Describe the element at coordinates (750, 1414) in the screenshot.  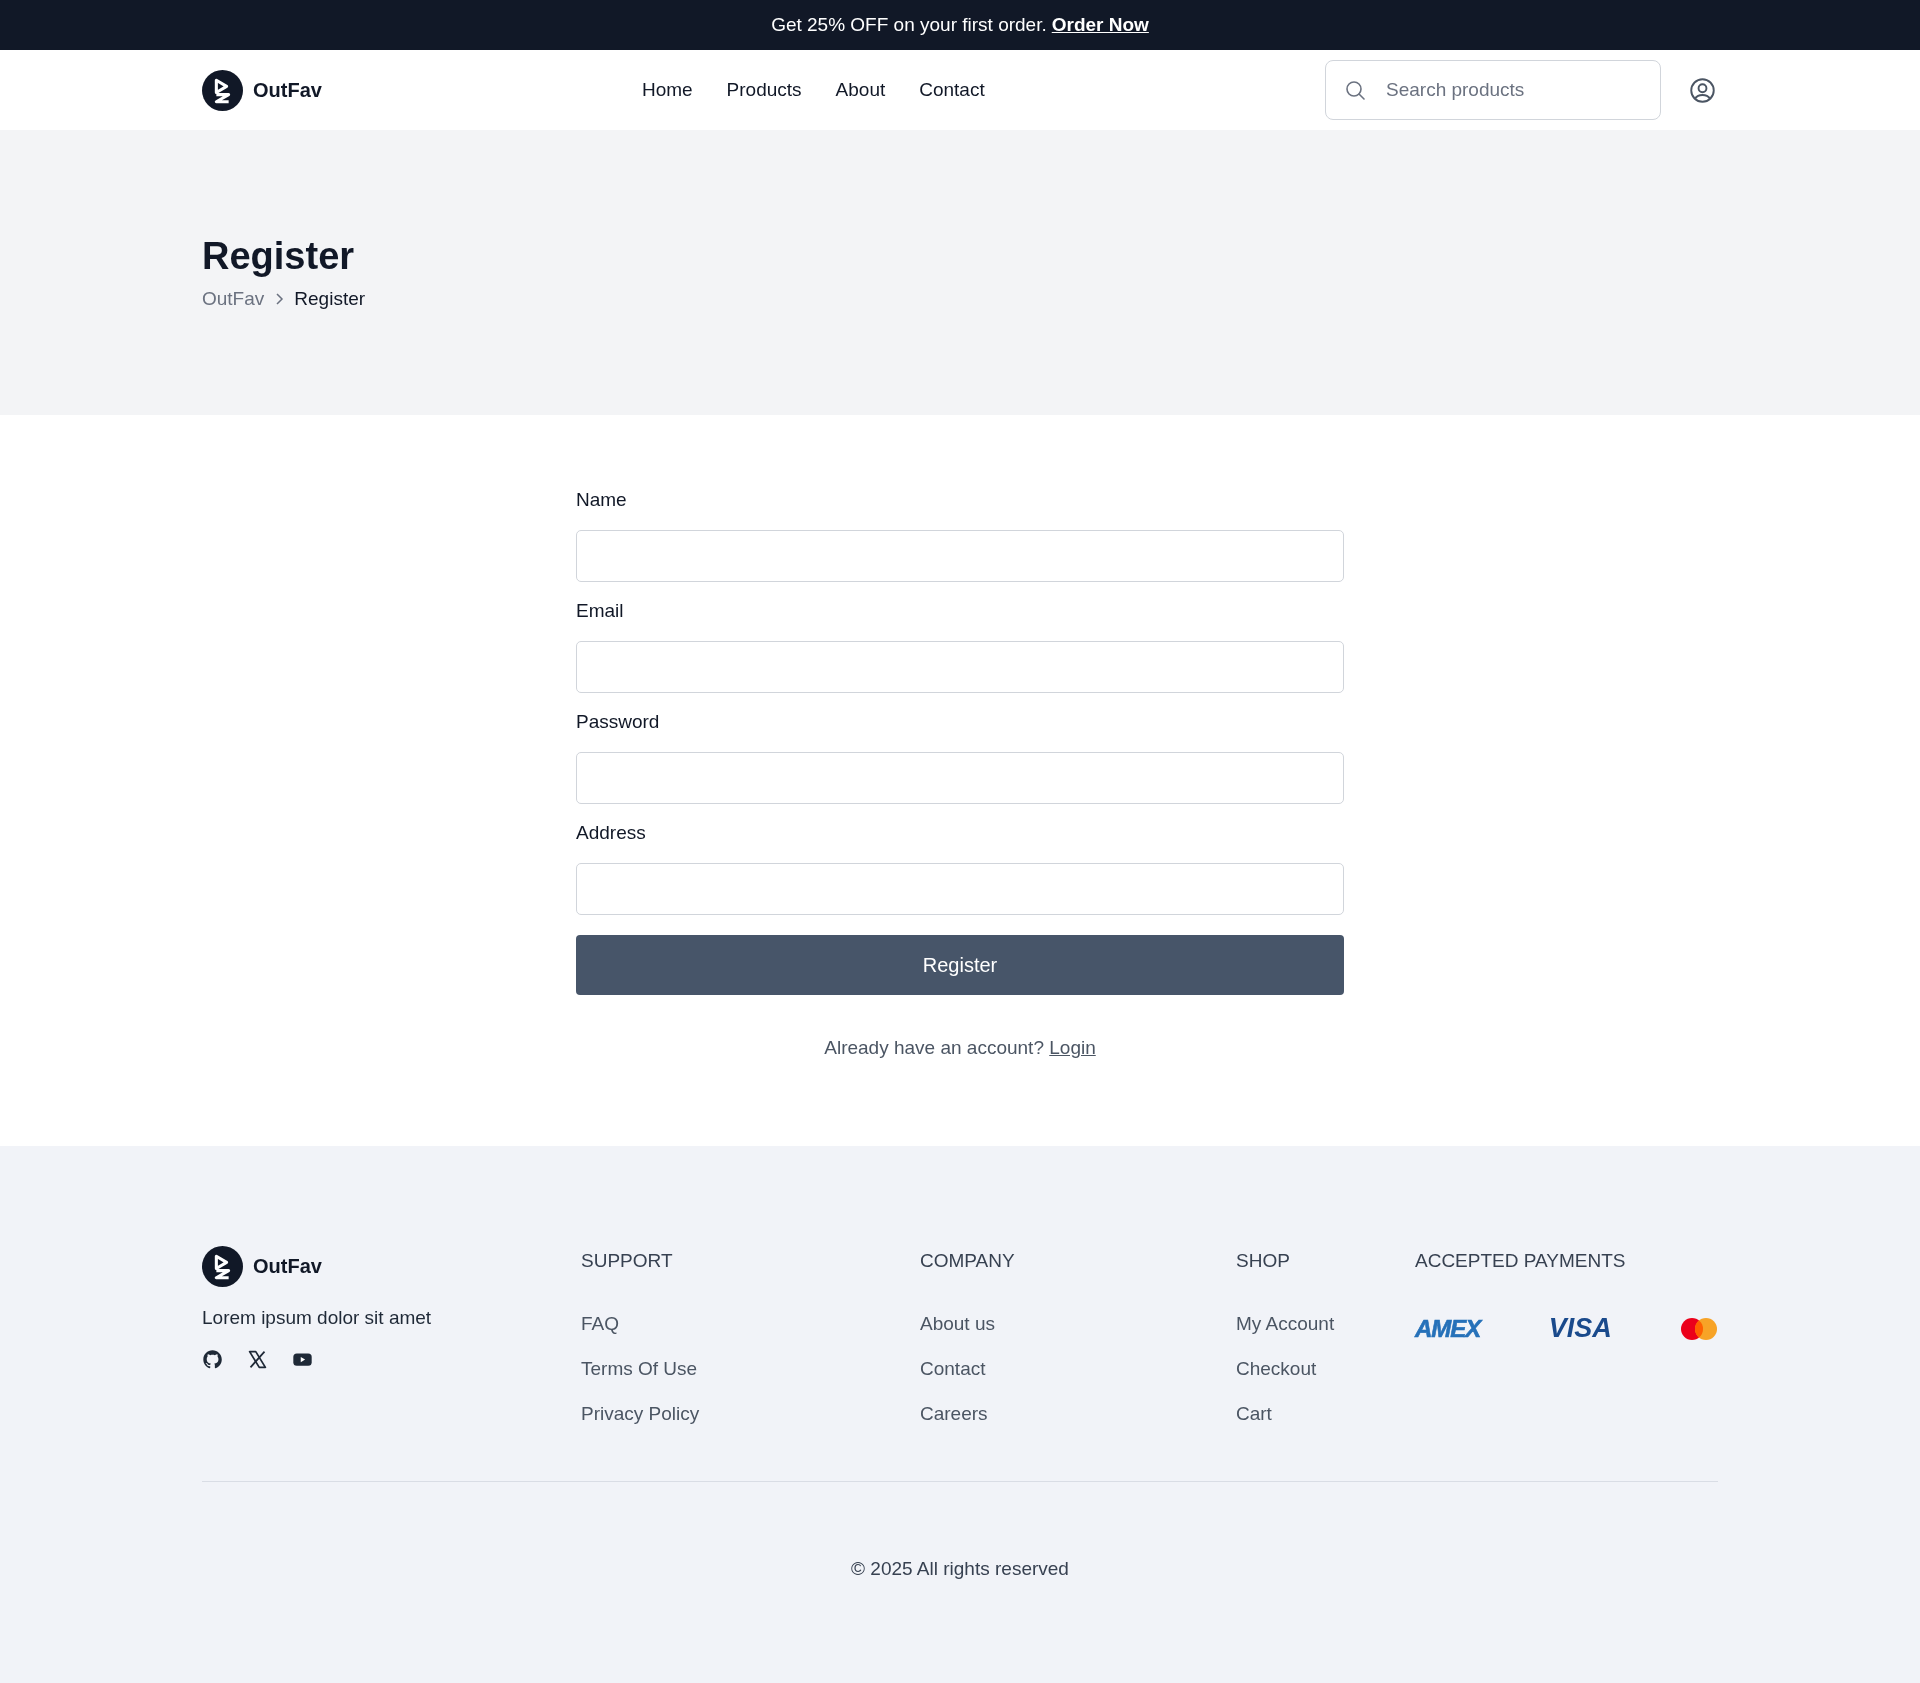
I see `footer-link: Privacy Policy` at that location.